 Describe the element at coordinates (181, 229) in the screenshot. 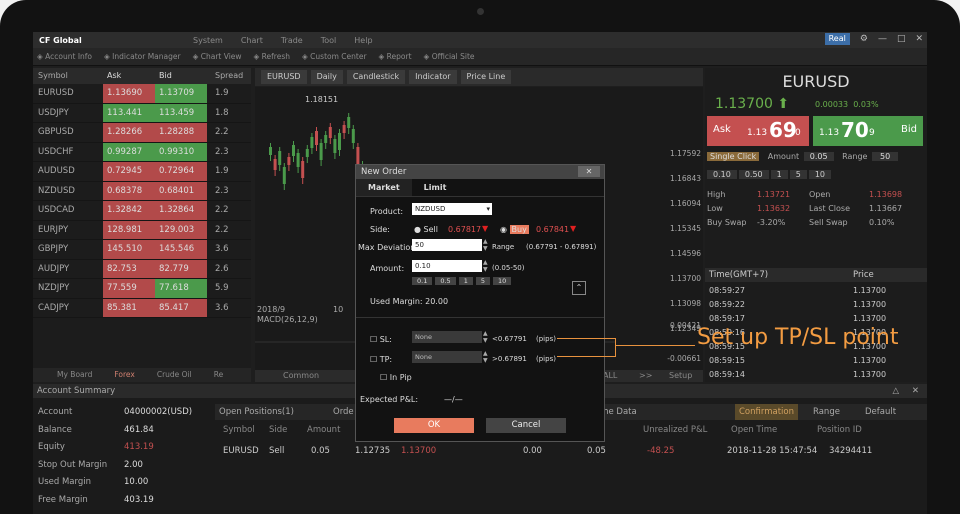

I see `quote-bid: 129.003` at that location.